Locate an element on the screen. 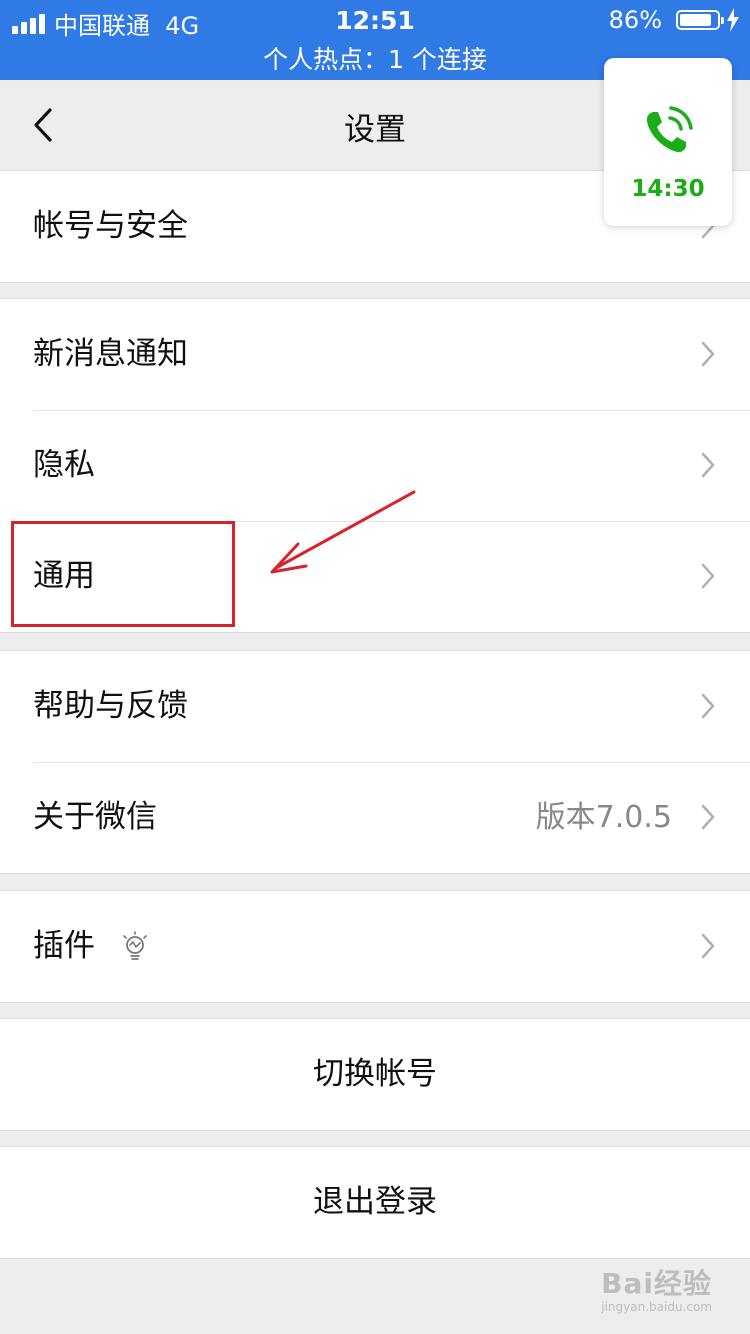 This screenshot has height=1334, width=750. switch-account-group: 切换帐号 is located at coordinates (375, 1074).